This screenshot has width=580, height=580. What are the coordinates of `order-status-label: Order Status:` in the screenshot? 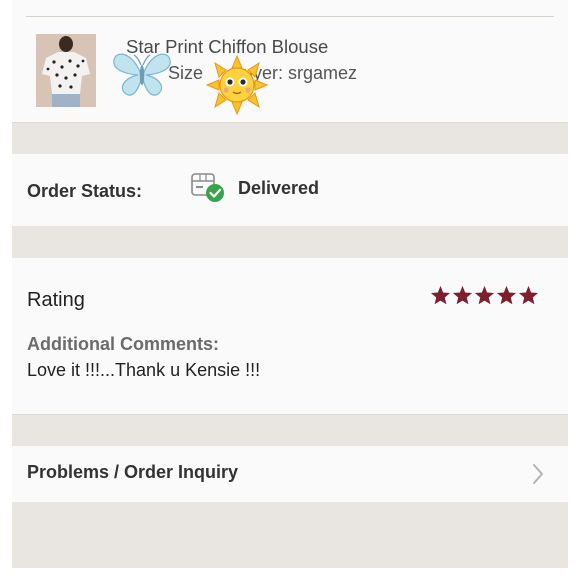 It's located at (85, 191).